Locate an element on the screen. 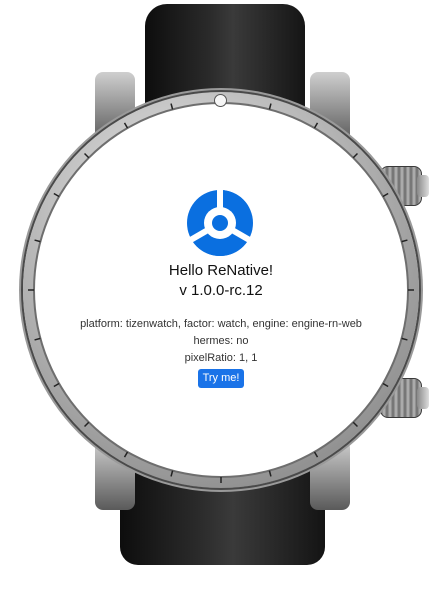  crown-upper-cap is located at coordinates (423, 186).